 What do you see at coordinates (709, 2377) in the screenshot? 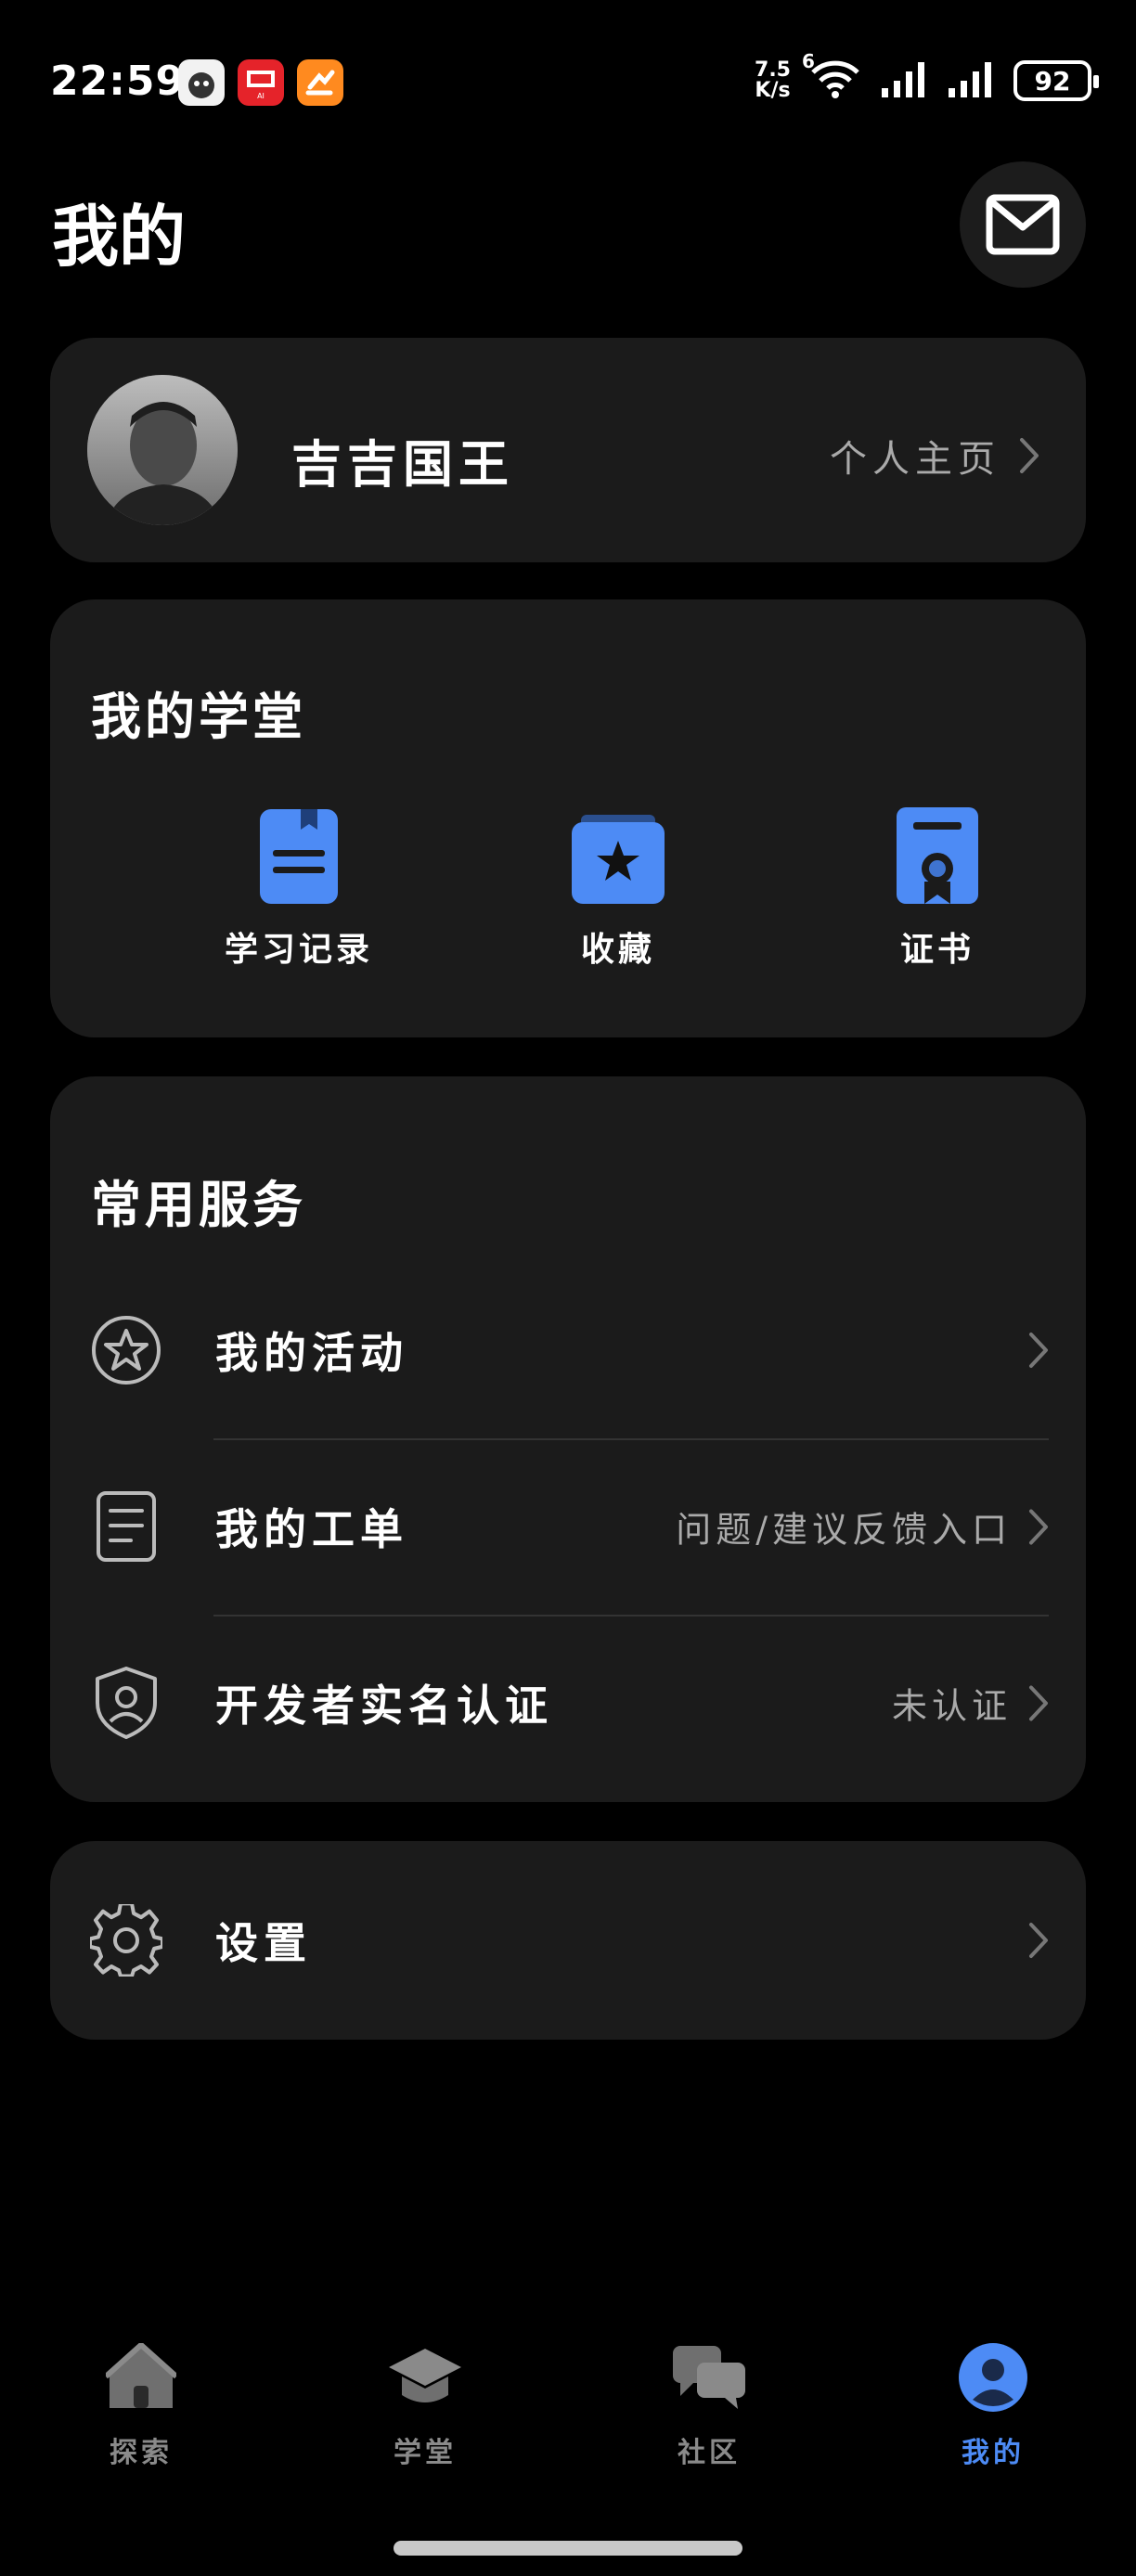
I see `chat-bubbles-icon` at bounding box center [709, 2377].